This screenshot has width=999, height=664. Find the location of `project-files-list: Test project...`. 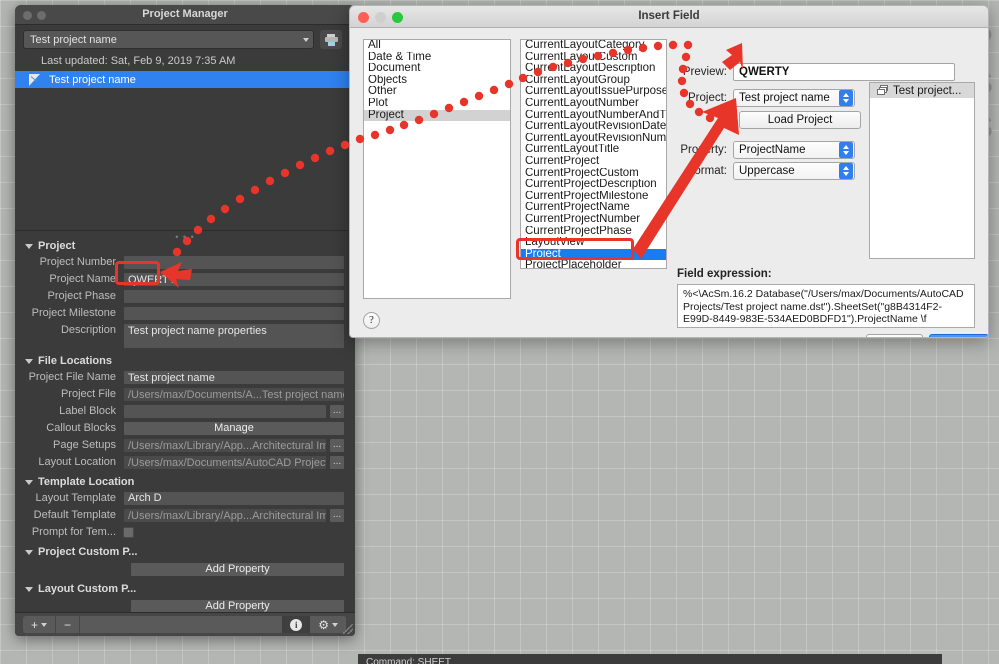

project-files-list: Test project... is located at coordinates (922, 170).